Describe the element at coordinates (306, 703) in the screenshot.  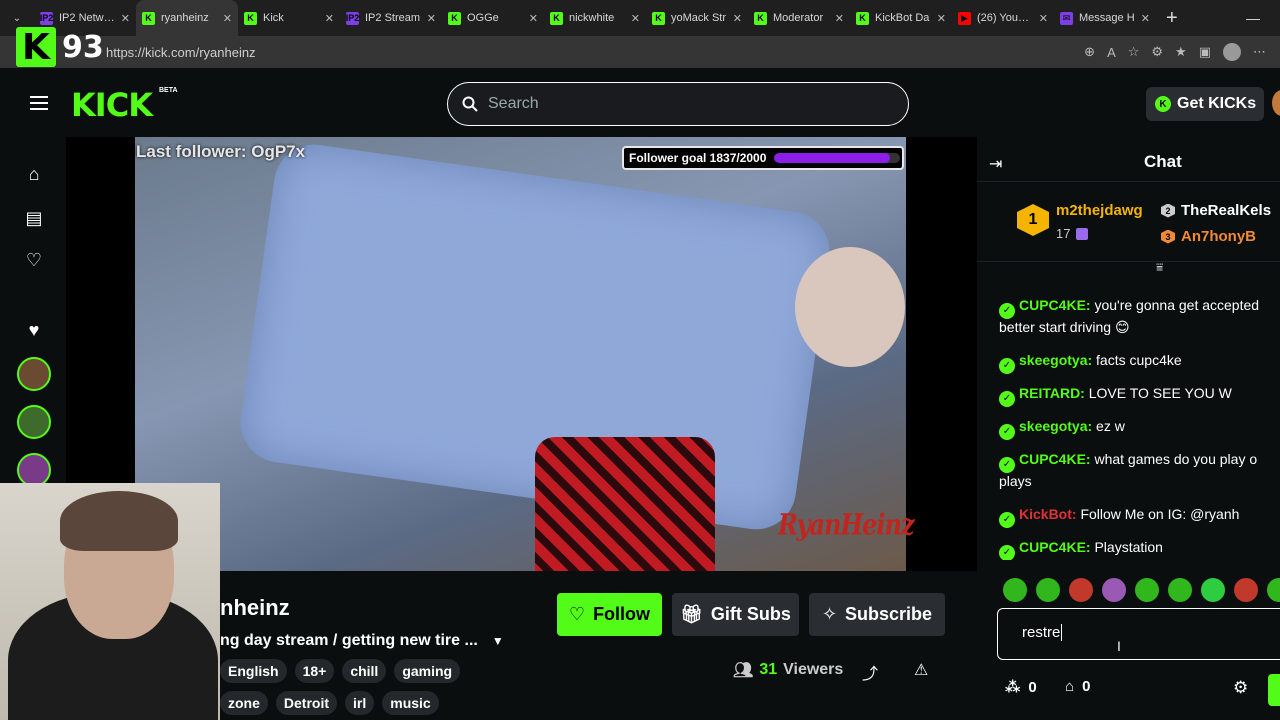
I see `tag-chip: Detroit` at that location.